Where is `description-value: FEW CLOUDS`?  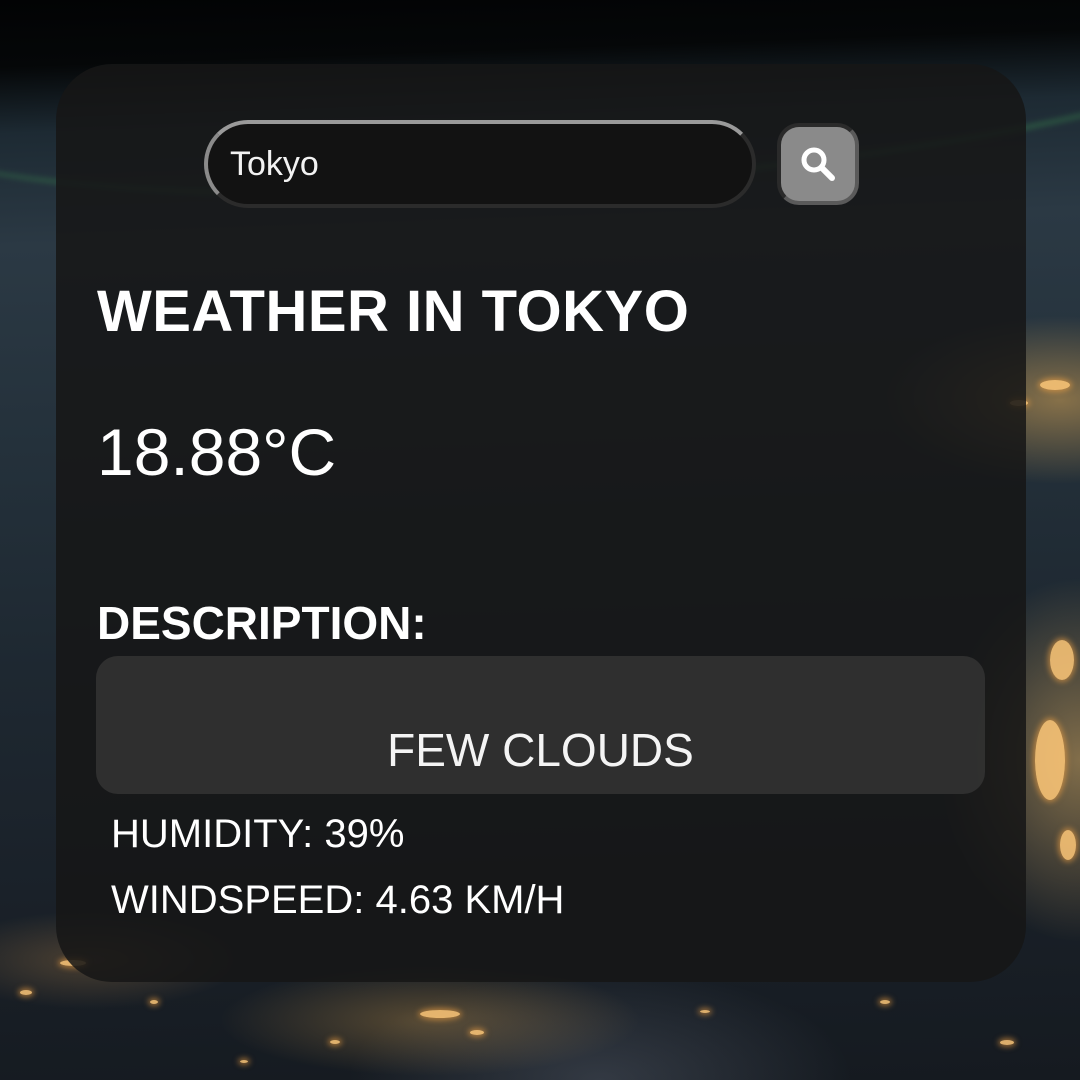
description-value: FEW CLOUDS is located at coordinates (540, 750).